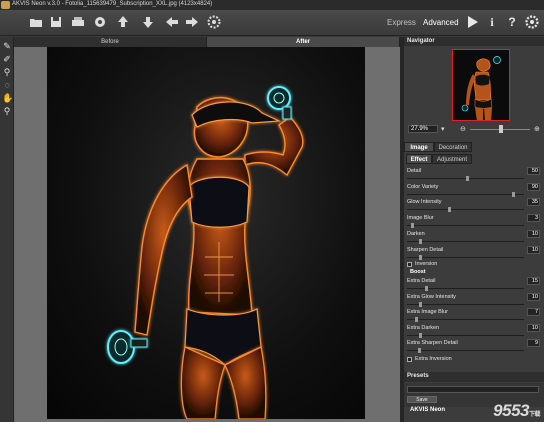  I want to click on upload-icon, so click(123, 22).